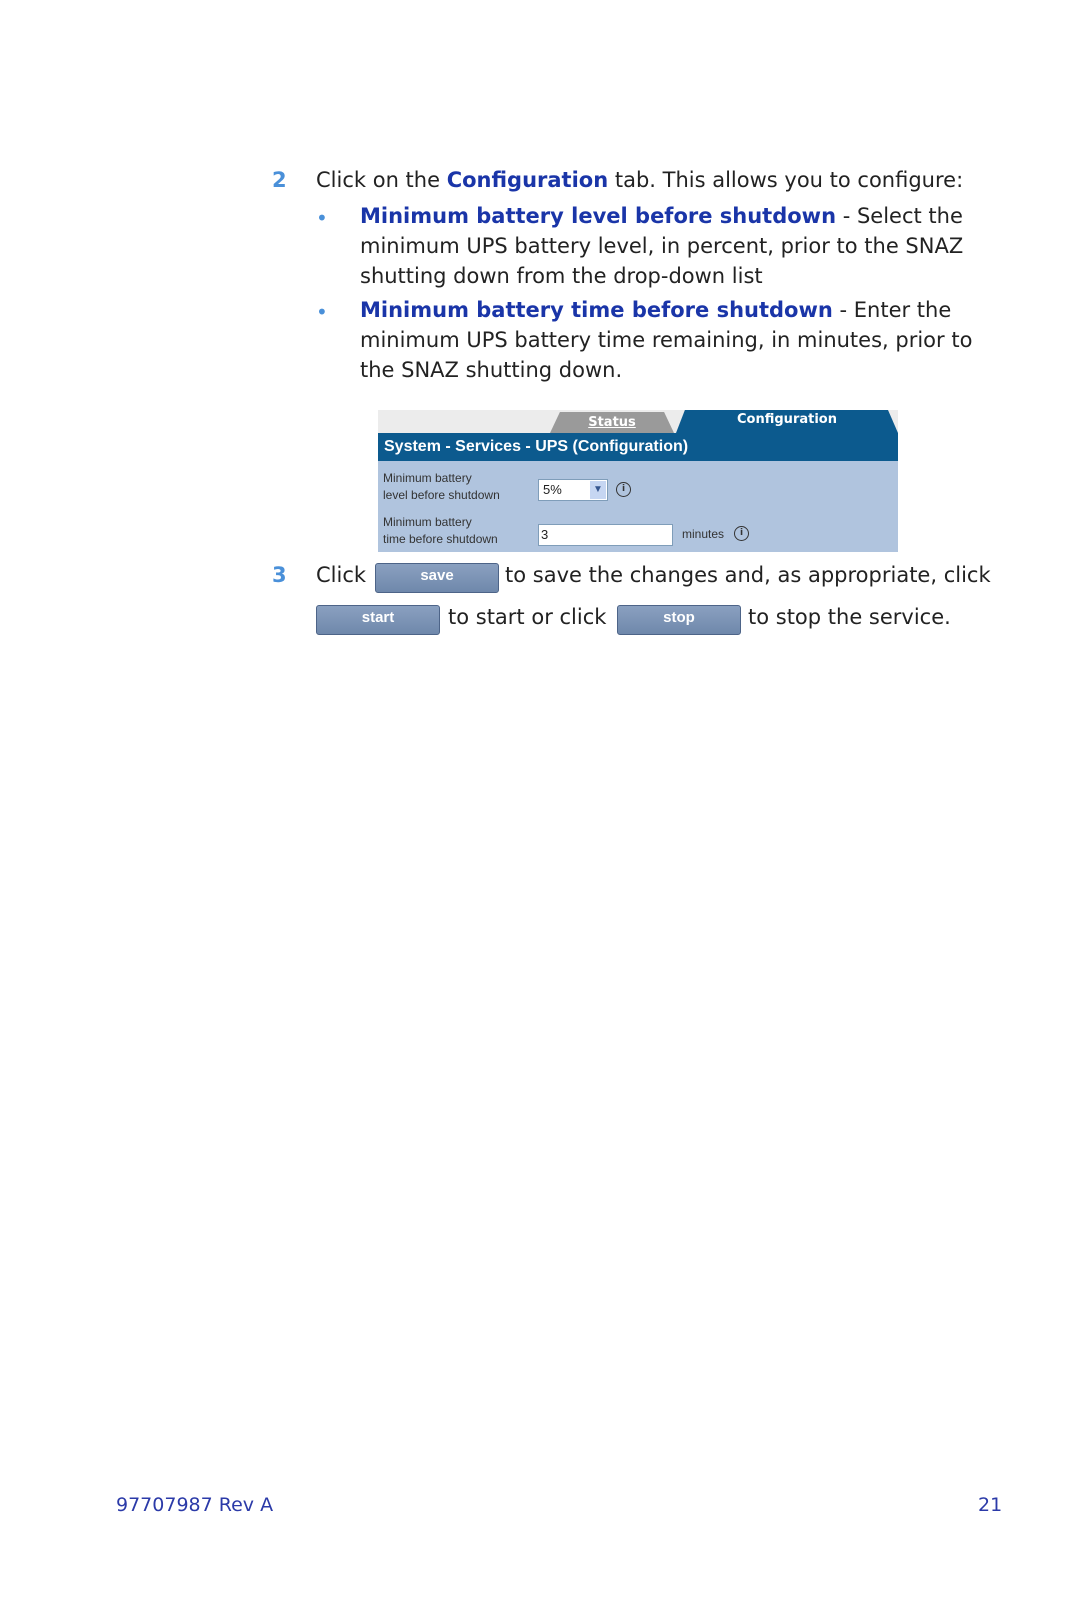  I want to click on panel-title: System - Services - UPS (Configuration), so click(638, 447).